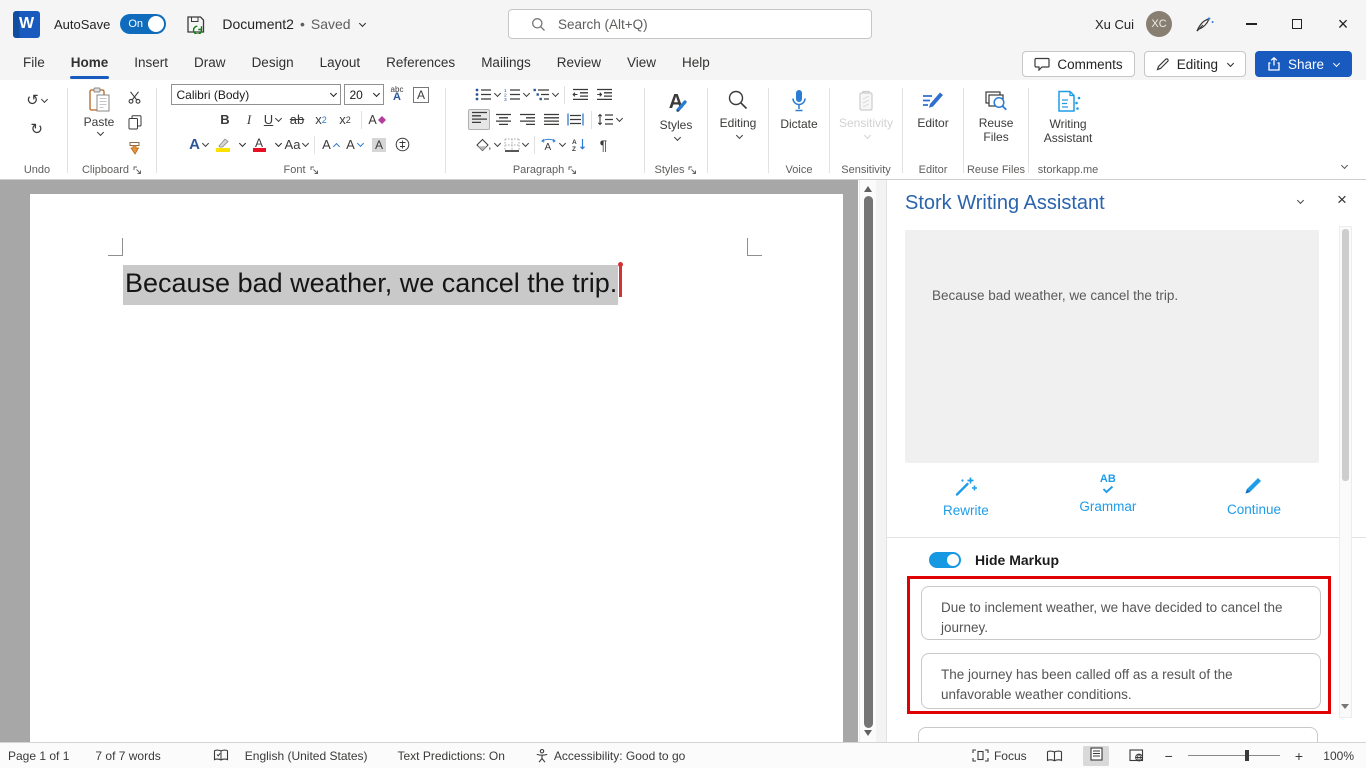 This screenshot has height=768, width=1366. What do you see at coordinates (1251, 24) in the screenshot?
I see `minimize-button` at bounding box center [1251, 24].